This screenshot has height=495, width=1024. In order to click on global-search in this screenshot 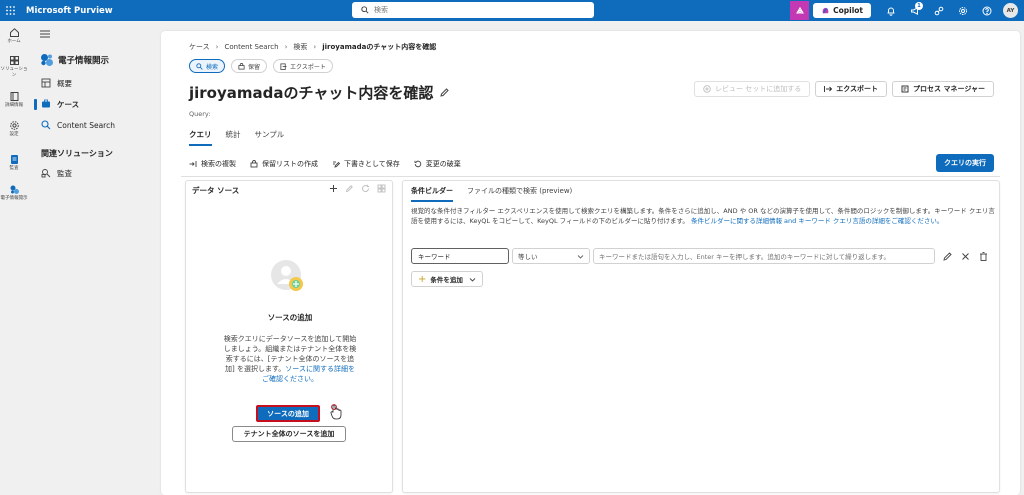, I will do `click(473, 10)`.